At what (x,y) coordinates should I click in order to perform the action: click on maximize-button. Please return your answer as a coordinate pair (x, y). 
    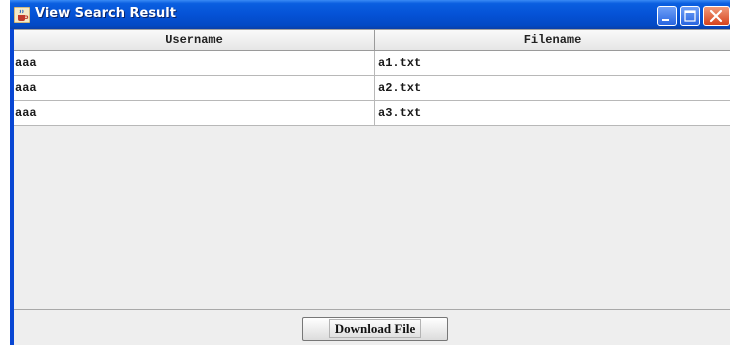
    Looking at the image, I should click on (690, 16).